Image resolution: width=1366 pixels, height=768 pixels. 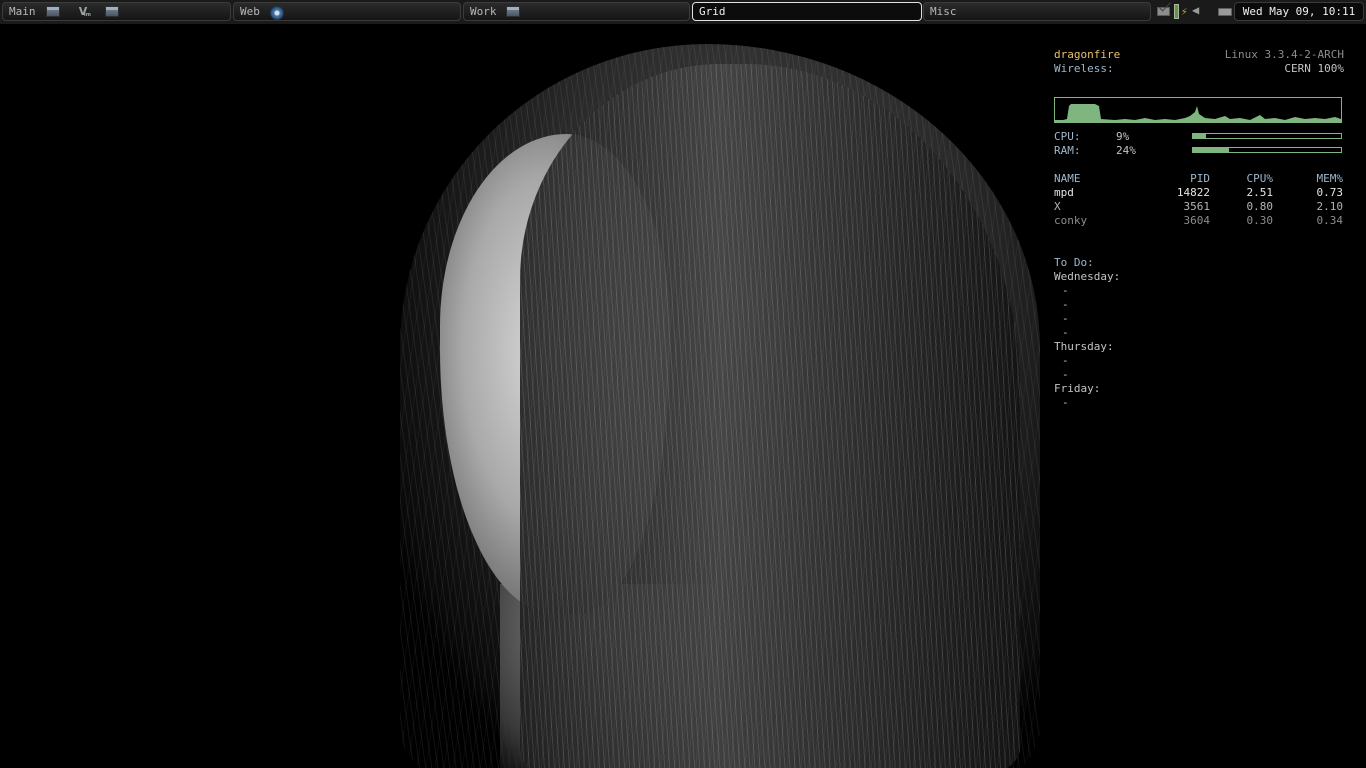 What do you see at coordinates (347, 11) in the screenshot?
I see `workspace-web: Web` at bounding box center [347, 11].